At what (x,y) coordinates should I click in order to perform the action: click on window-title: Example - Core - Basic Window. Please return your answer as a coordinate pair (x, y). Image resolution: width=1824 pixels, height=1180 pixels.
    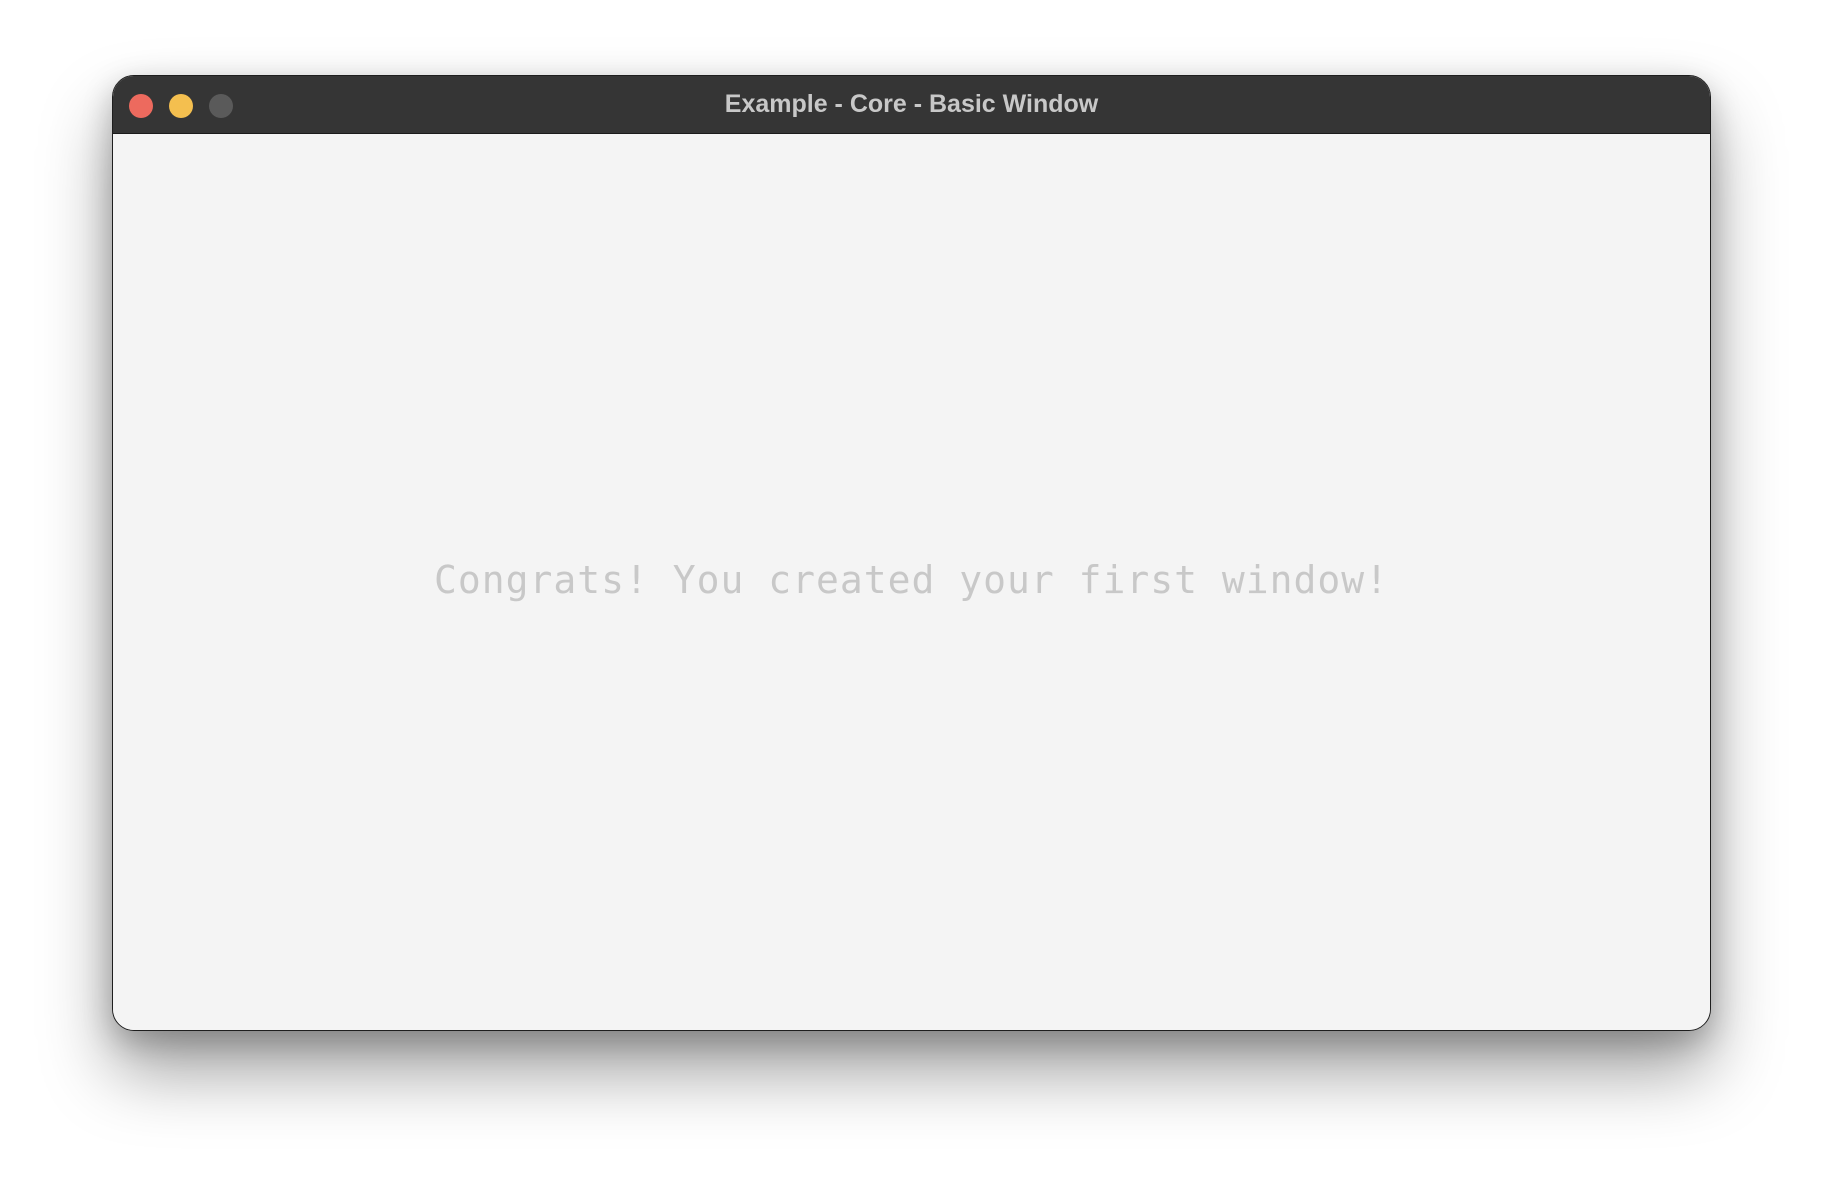
    Looking at the image, I should click on (911, 104).